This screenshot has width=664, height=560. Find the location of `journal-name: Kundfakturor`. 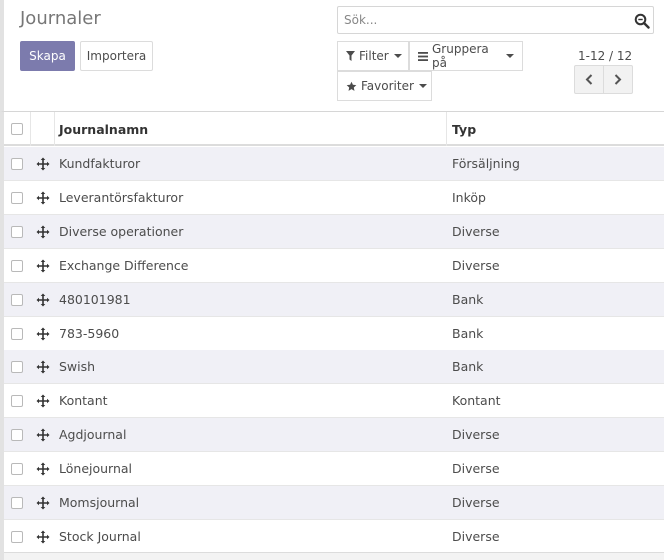

journal-name: Kundfakturor is located at coordinates (100, 163).